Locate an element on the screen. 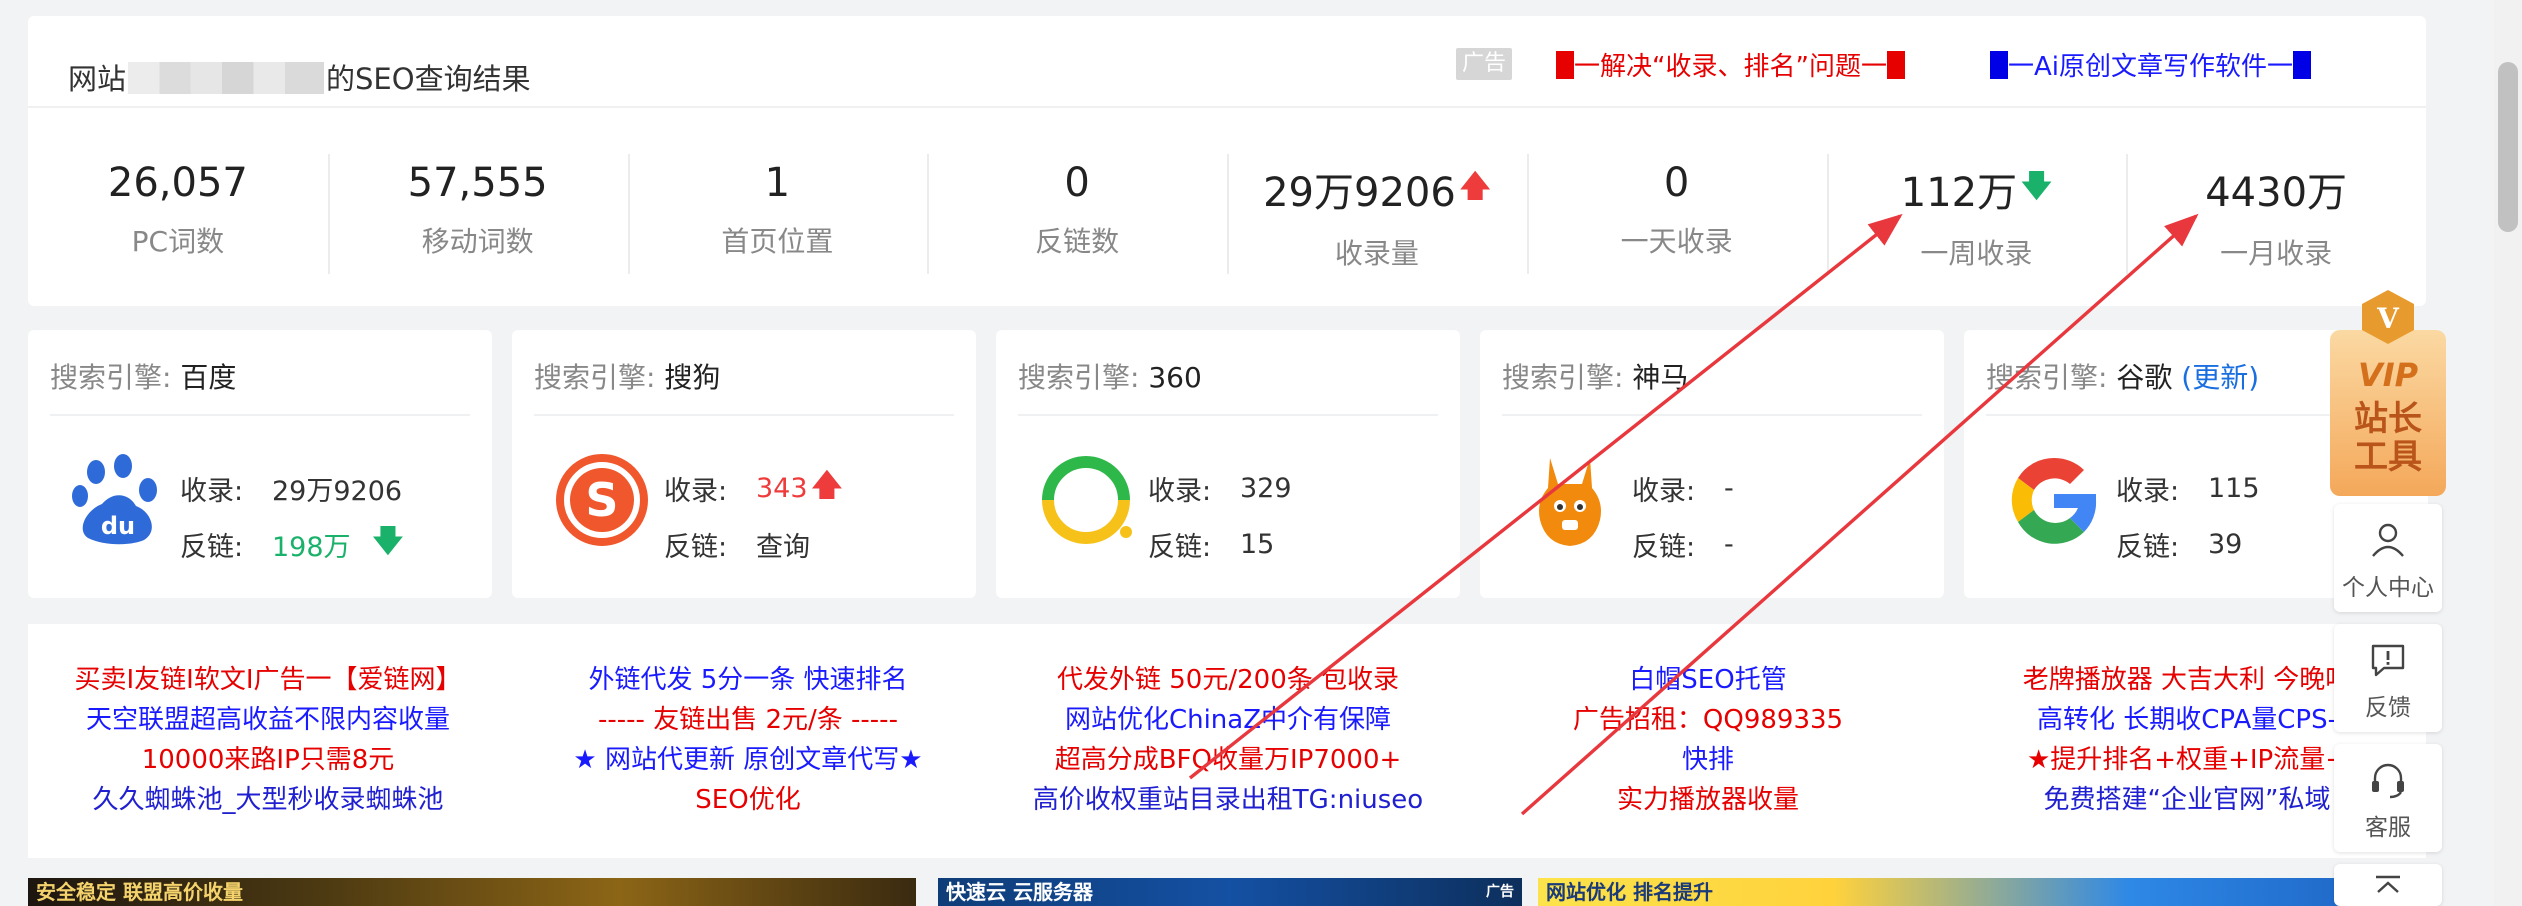  google-update-link: (更新) is located at coordinates (2220, 377).